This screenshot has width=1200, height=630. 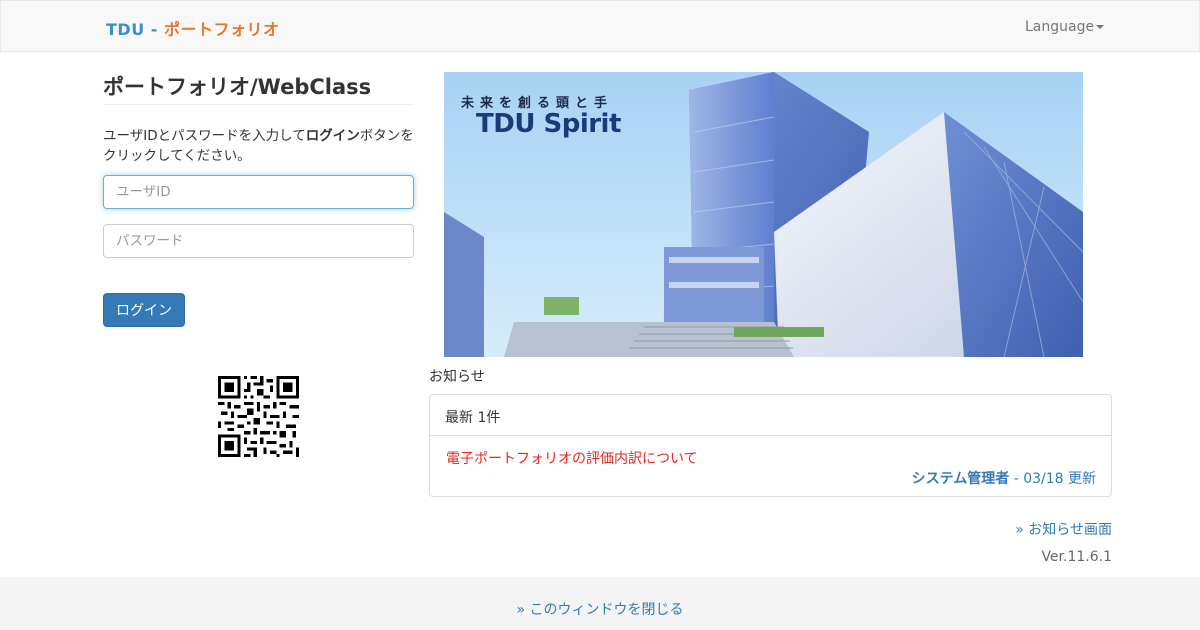 I want to click on version-label: Ver.11.6.1, so click(x=1076, y=557).